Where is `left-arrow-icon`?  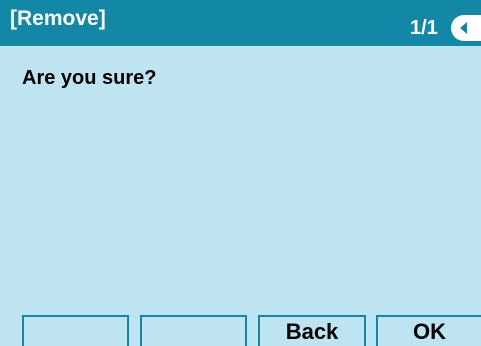
left-arrow-icon is located at coordinates (463, 28).